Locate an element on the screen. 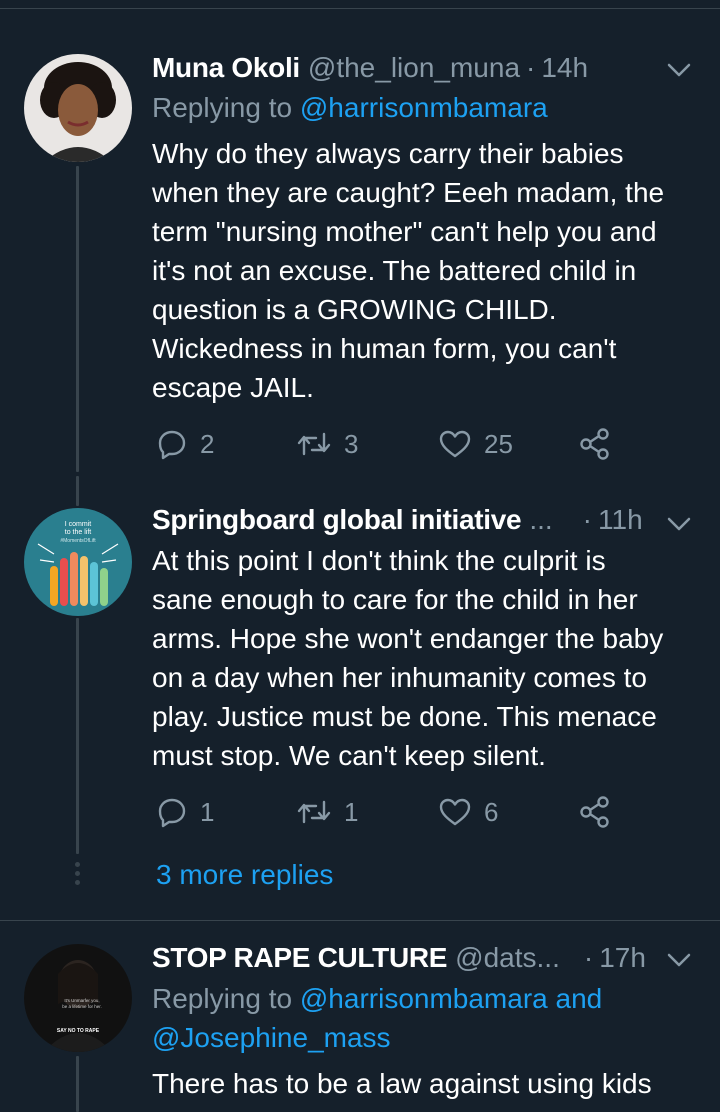 This screenshot has width=720, height=1112. mention-link: @Josephine_mass is located at coordinates (271, 1037).